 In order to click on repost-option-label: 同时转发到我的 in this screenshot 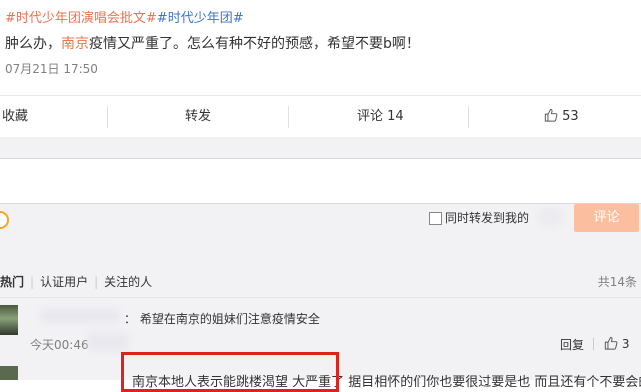, I will do `click(487, 217)`.